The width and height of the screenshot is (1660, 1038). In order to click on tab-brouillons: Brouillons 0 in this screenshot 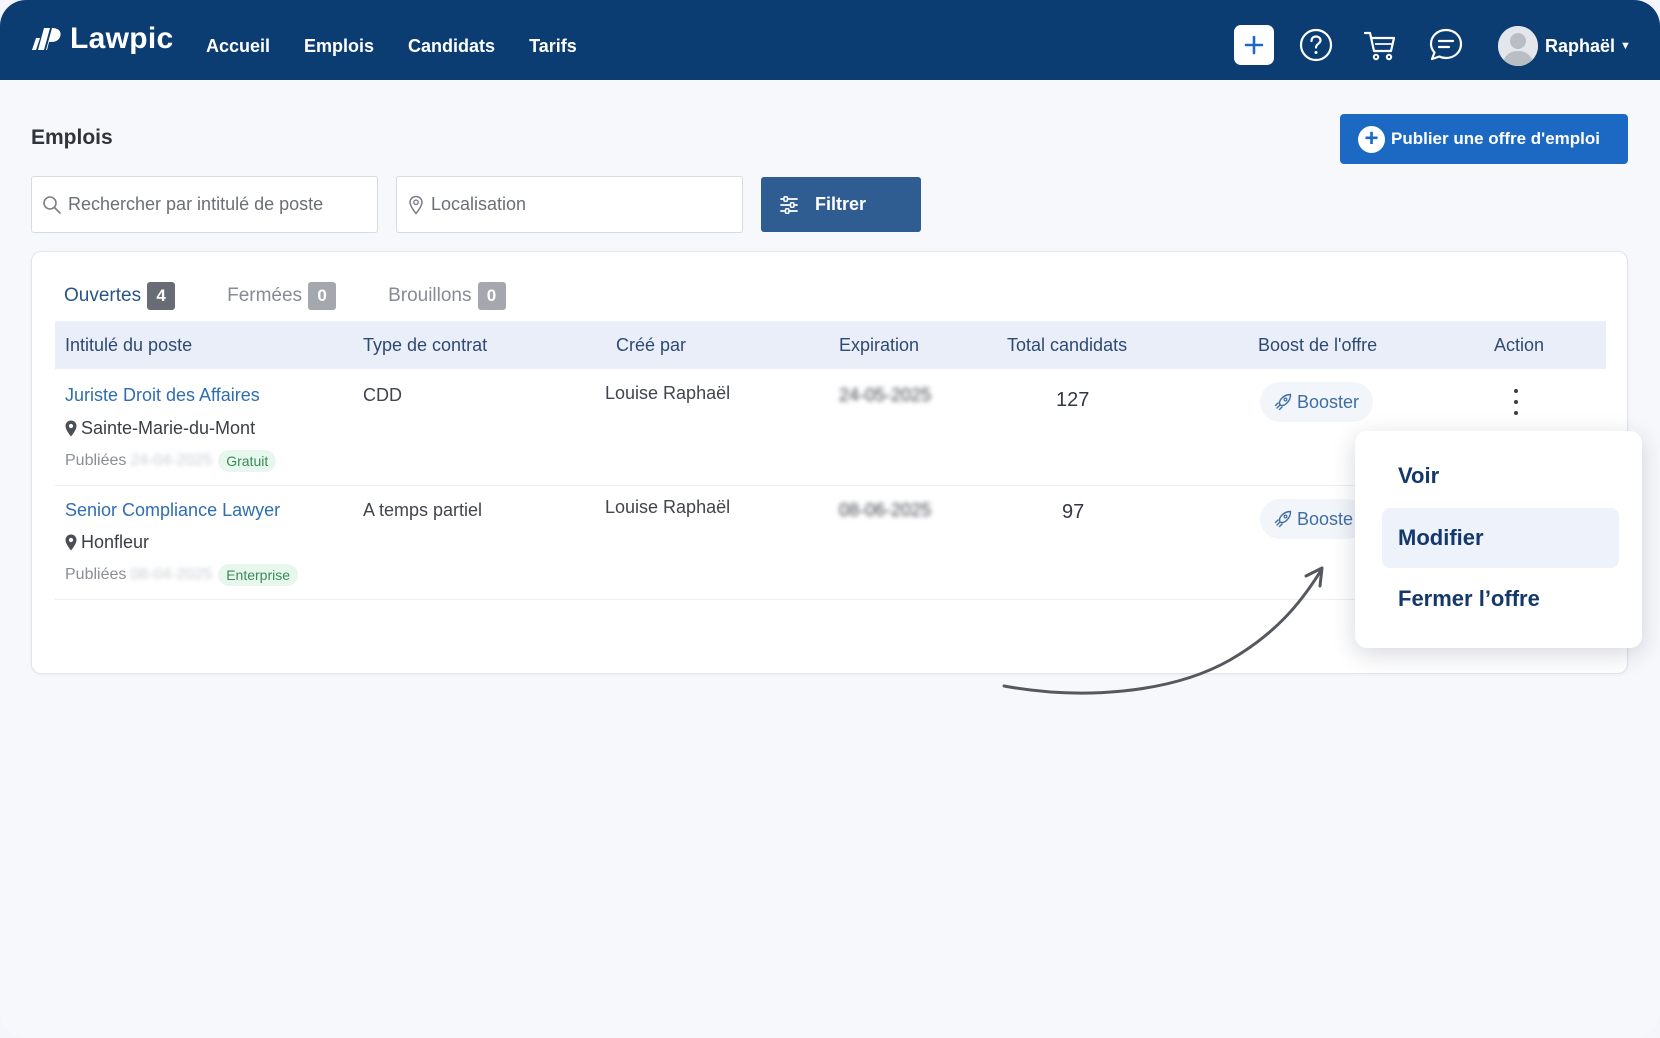, I will do `click(447, 296)`.